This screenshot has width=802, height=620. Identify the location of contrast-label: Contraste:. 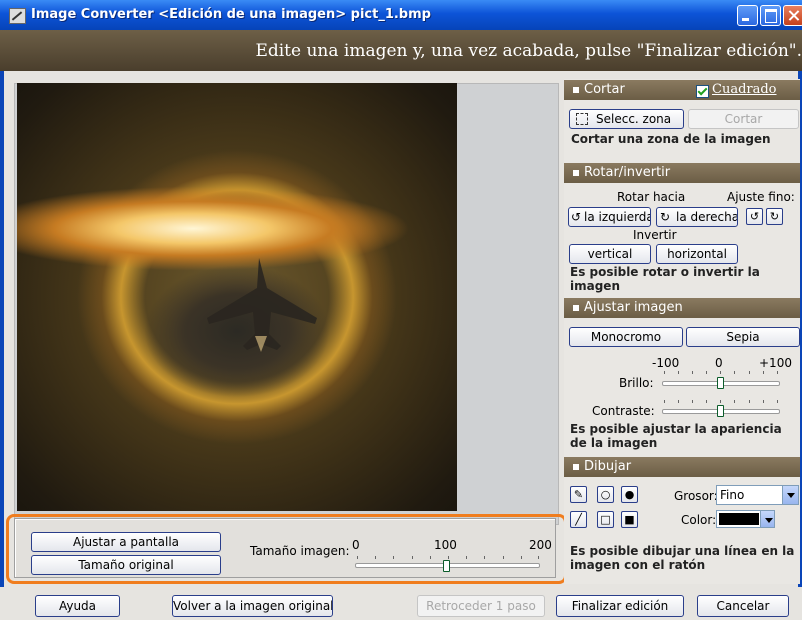
(623, 411).